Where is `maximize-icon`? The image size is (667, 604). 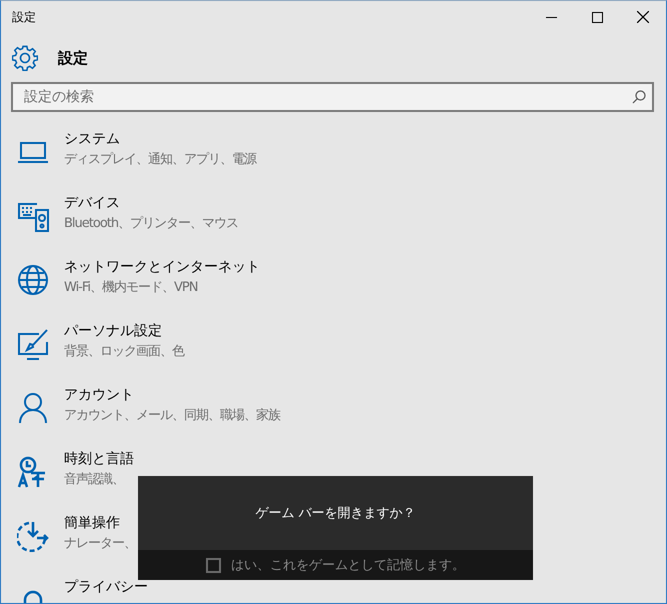
maximize-icon is located at coordinates (597, 17).